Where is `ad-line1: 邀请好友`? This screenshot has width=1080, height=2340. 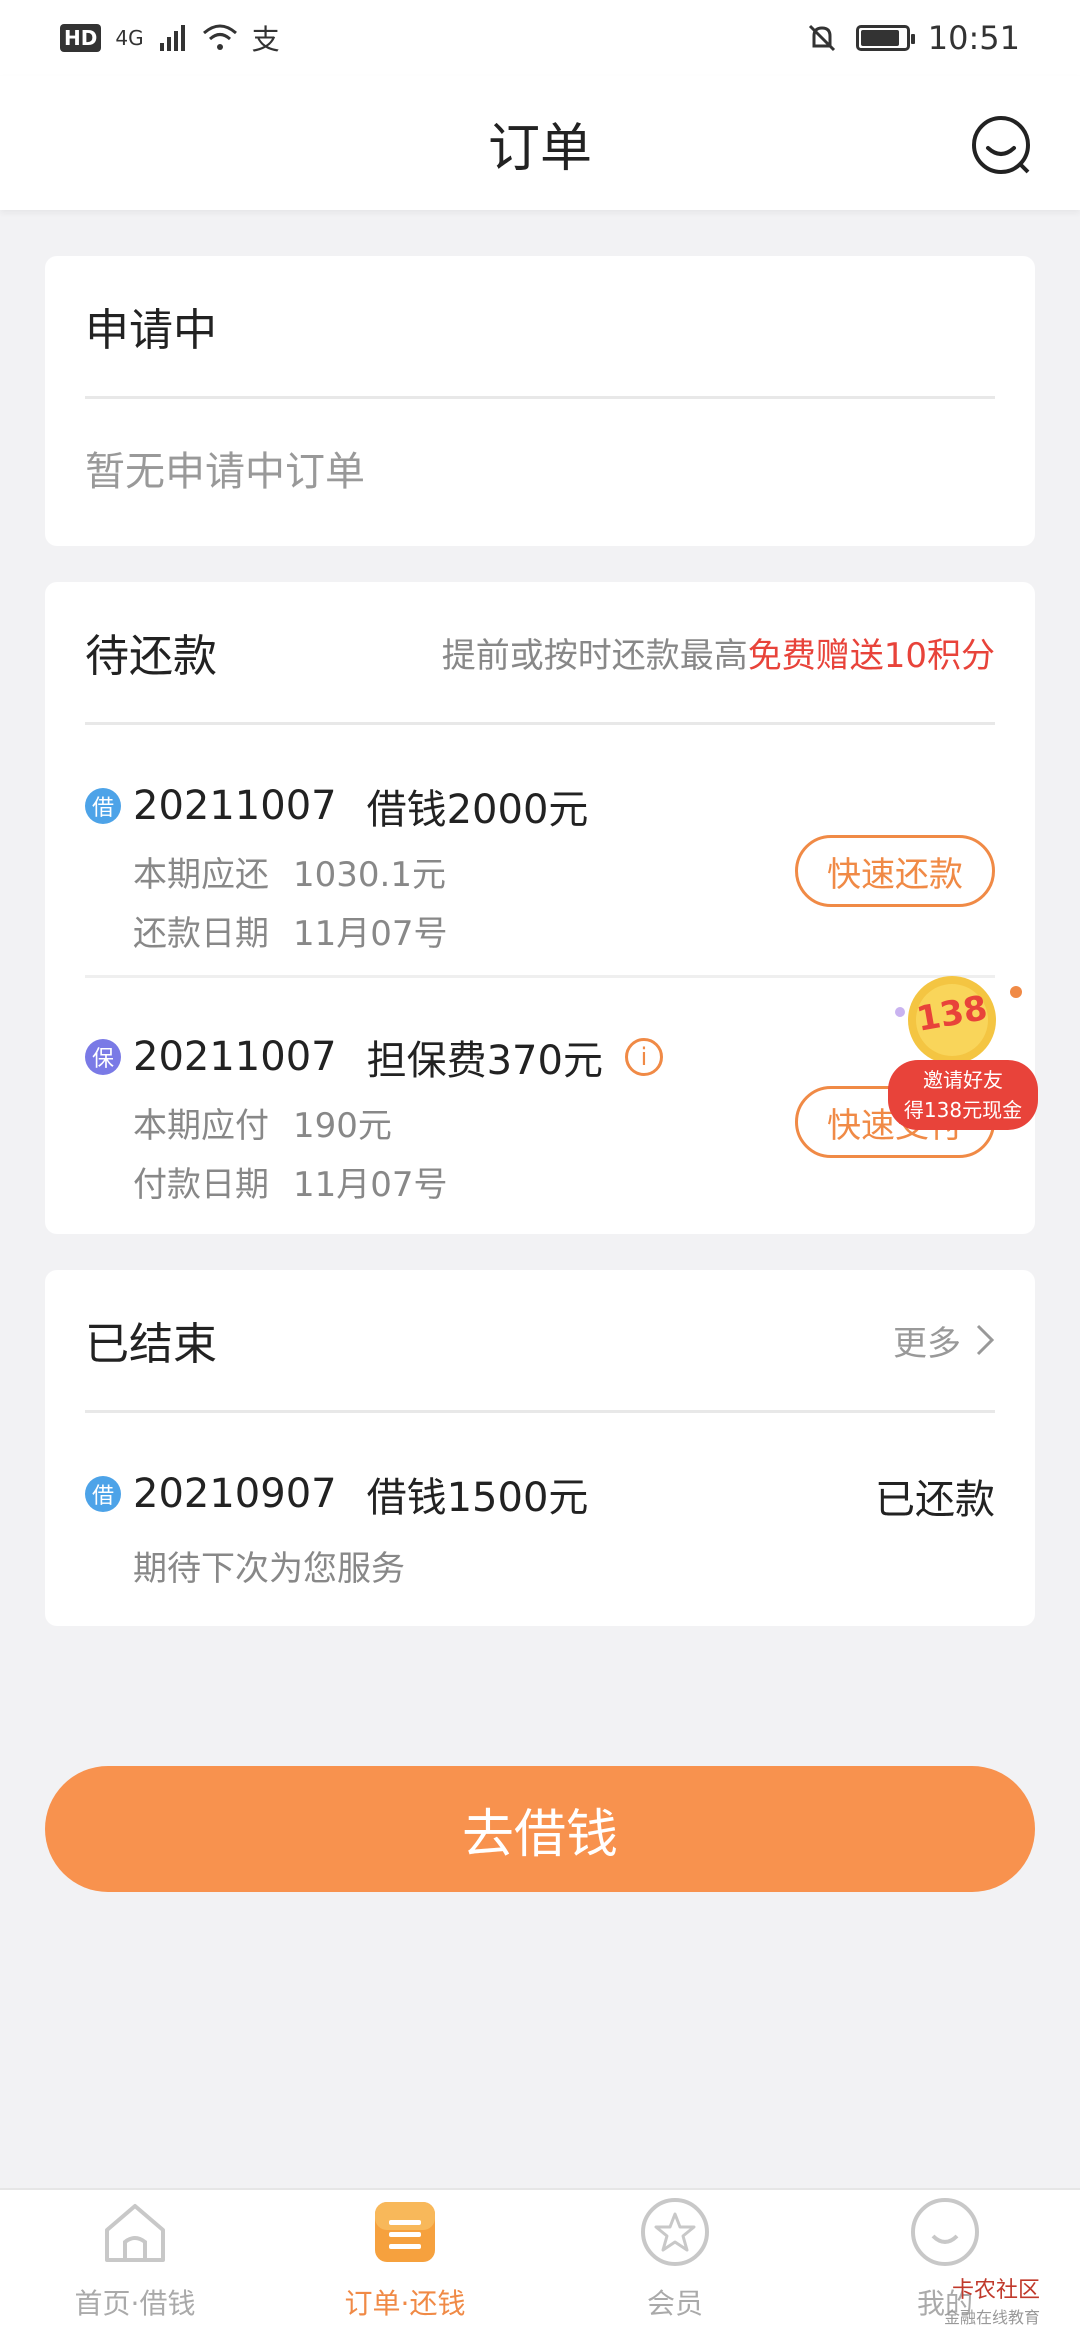
ad-line1: 邀请好友 is located at coordinates (963, 1080).